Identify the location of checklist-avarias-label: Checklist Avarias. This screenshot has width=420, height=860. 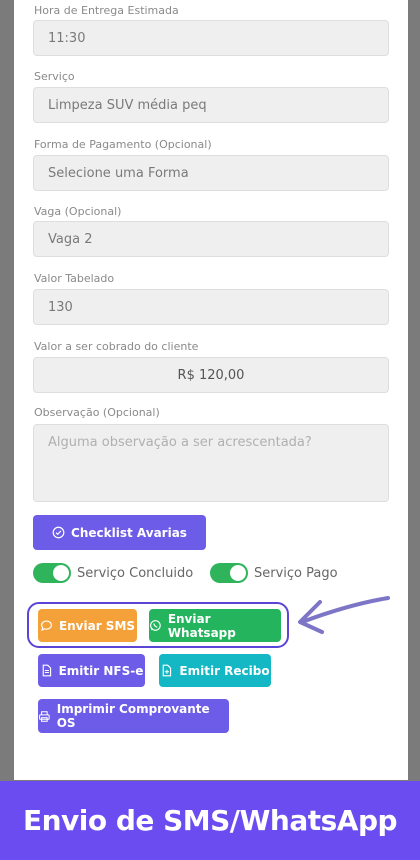
(129, 532).